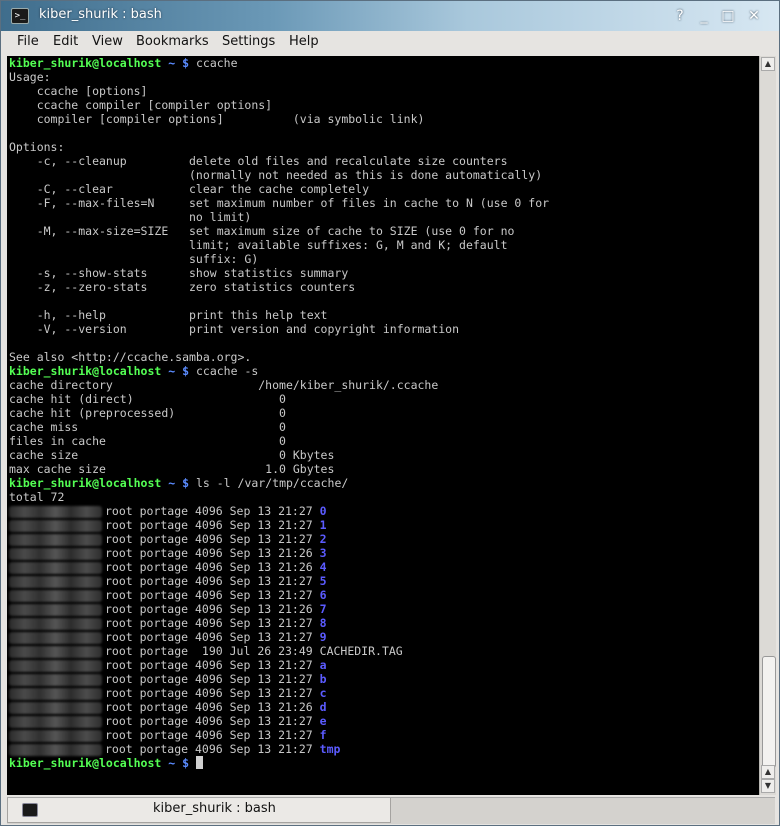 This screenshot has height=826, width=780. Describe the element at coordinates (28, 41) in the screenshot. I see `menu-file: File` at that location.